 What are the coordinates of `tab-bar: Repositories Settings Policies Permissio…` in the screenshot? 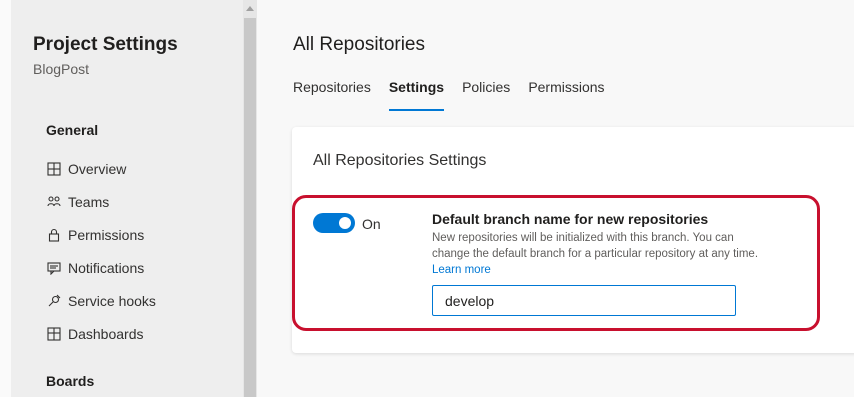 It's located at (458, 95).